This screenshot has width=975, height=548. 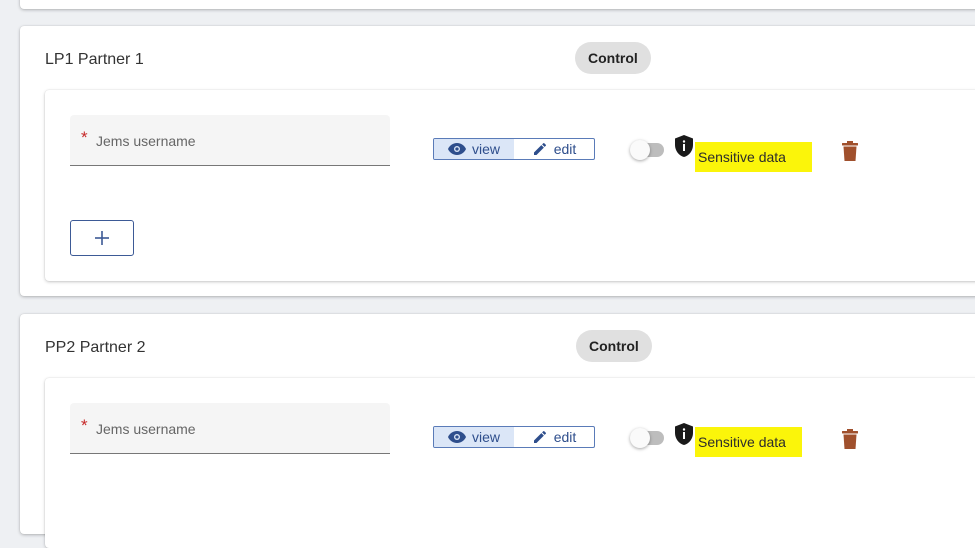 What do you see at coordinates (95, 347) in the screenshot?
I see `partner-title: PP2 Partner 2` at bounding box center [95, 347].